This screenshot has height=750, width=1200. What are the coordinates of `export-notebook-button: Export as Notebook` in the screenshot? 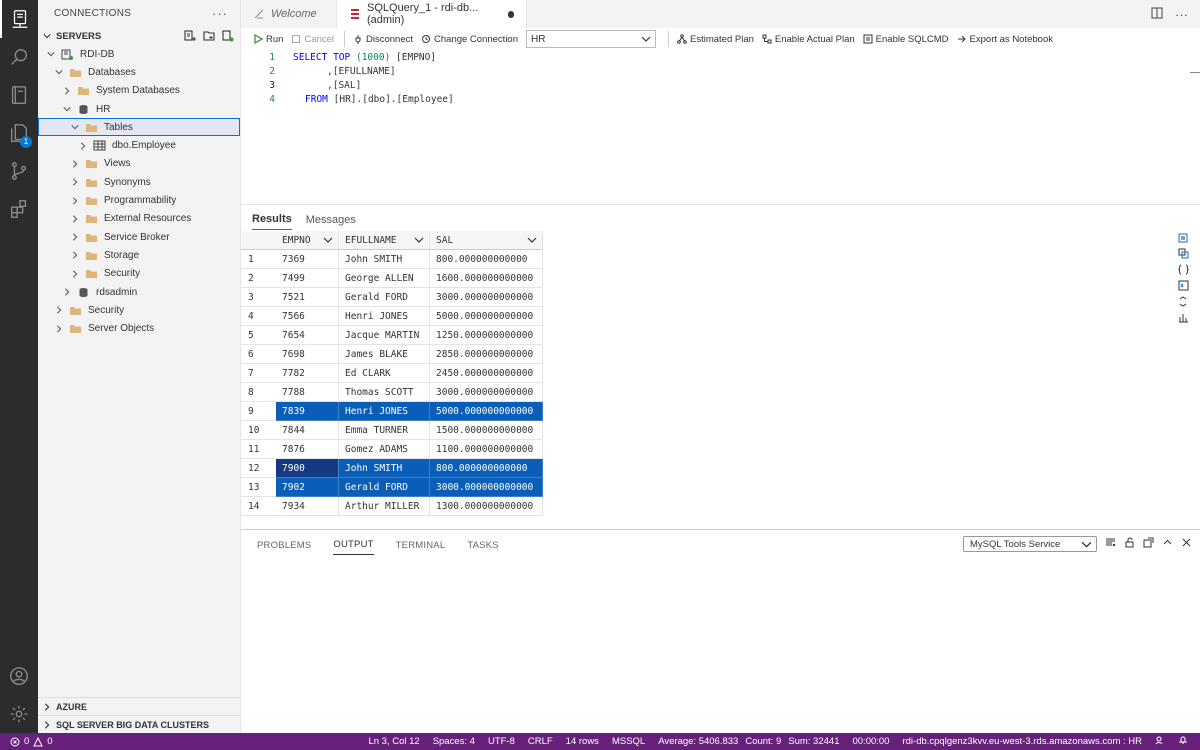 It's located at (1005, 39).